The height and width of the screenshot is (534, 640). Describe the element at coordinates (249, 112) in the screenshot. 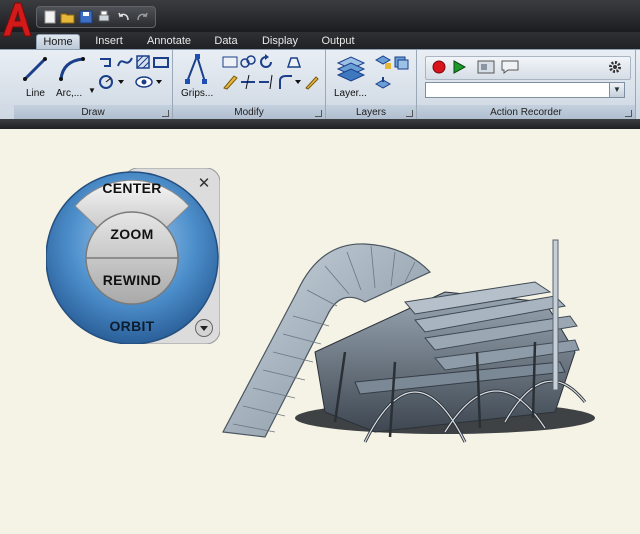

I see `modify-panel-title: Modify` at that location.